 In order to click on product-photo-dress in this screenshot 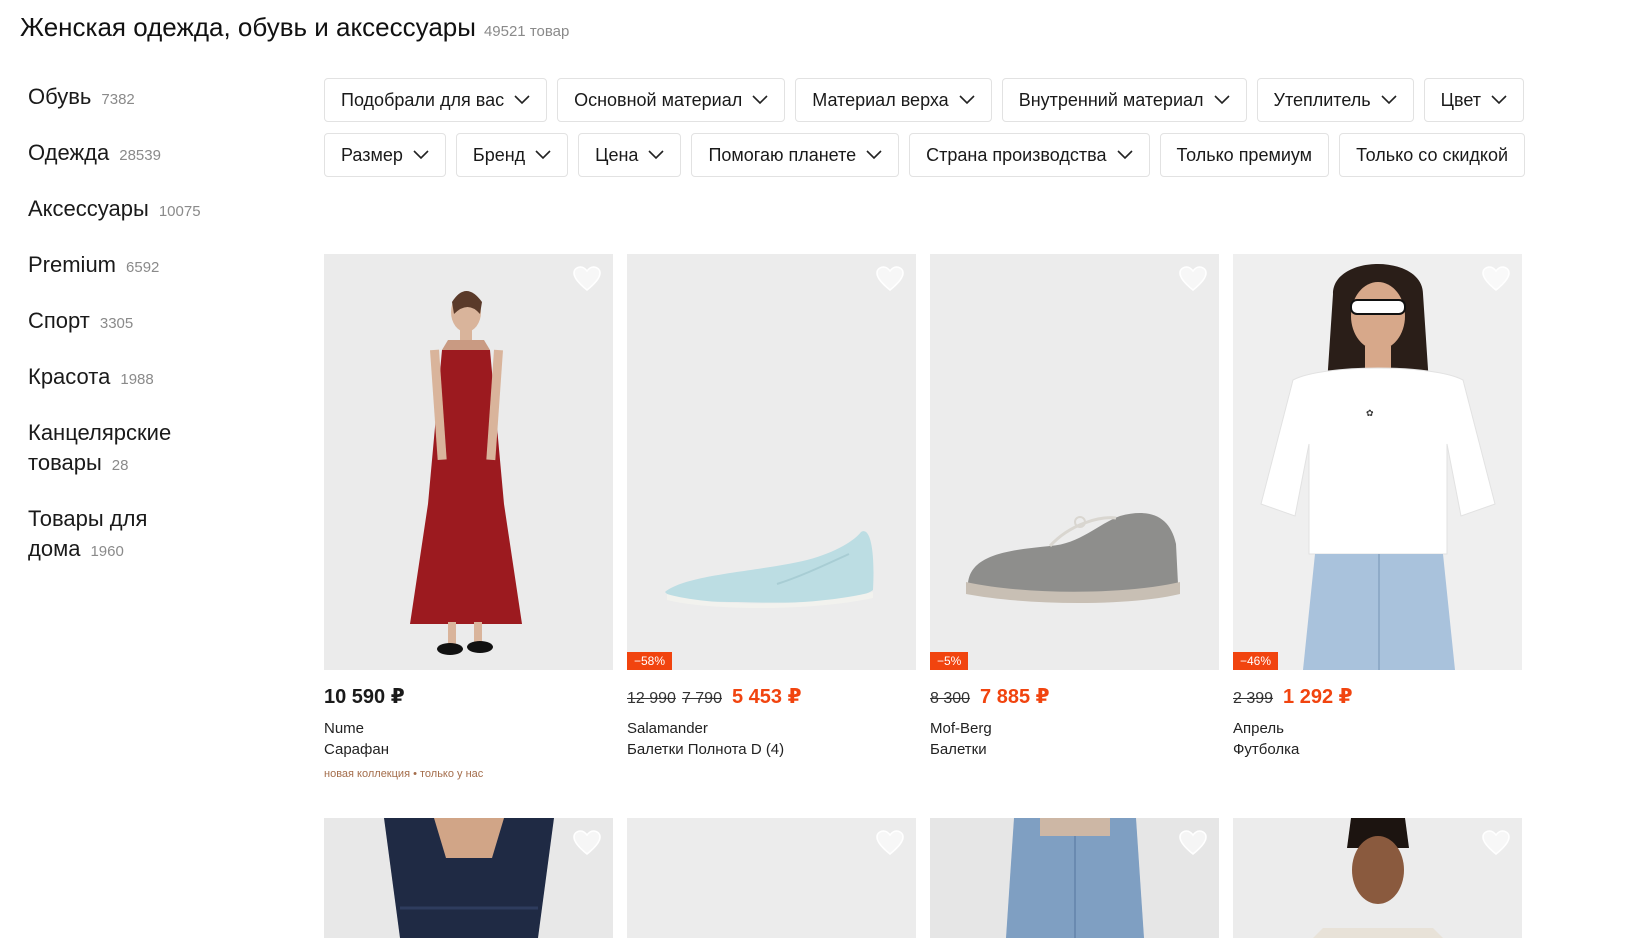, I will do `click(466, 473)`.